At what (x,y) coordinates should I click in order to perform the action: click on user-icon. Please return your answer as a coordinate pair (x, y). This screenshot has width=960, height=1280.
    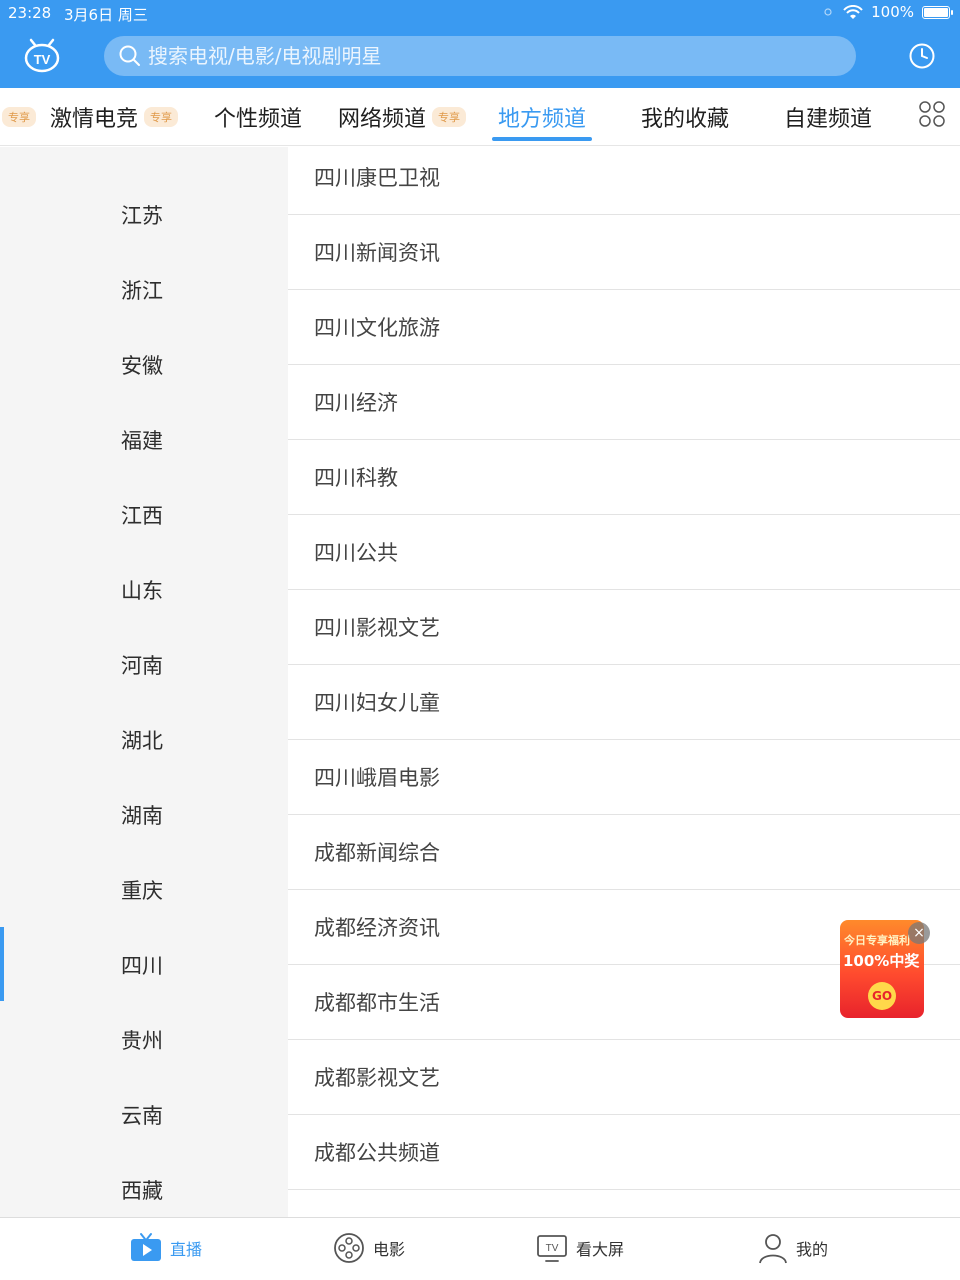
    Looking at the image, I should click on (773, 1249).